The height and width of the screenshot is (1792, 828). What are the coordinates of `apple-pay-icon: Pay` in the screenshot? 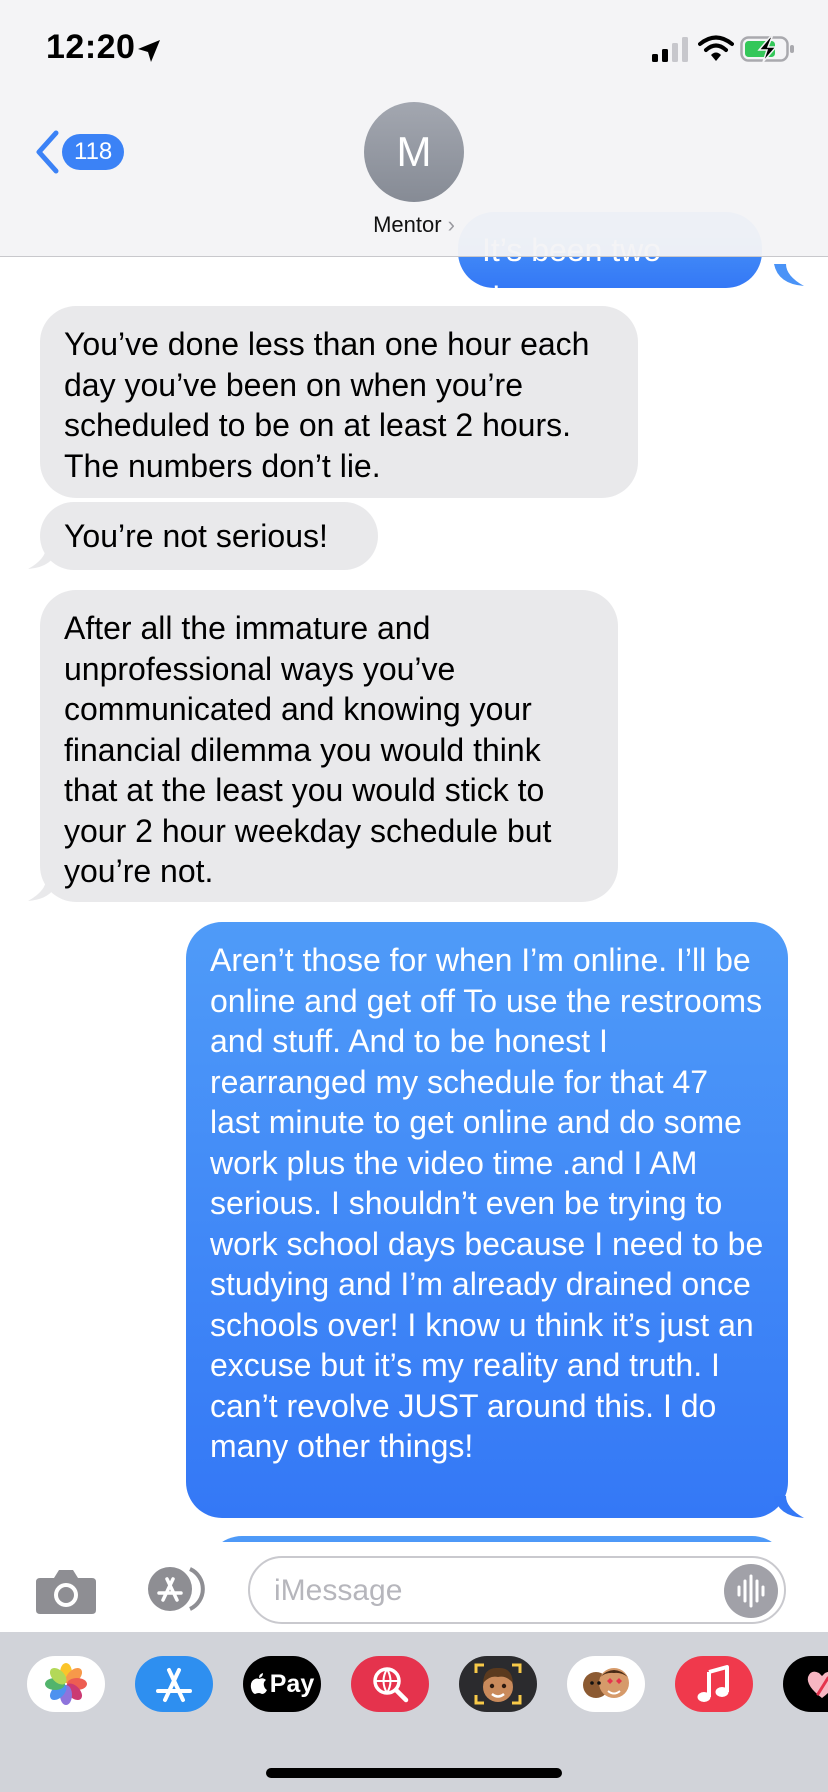 It's located at (282, 1684).